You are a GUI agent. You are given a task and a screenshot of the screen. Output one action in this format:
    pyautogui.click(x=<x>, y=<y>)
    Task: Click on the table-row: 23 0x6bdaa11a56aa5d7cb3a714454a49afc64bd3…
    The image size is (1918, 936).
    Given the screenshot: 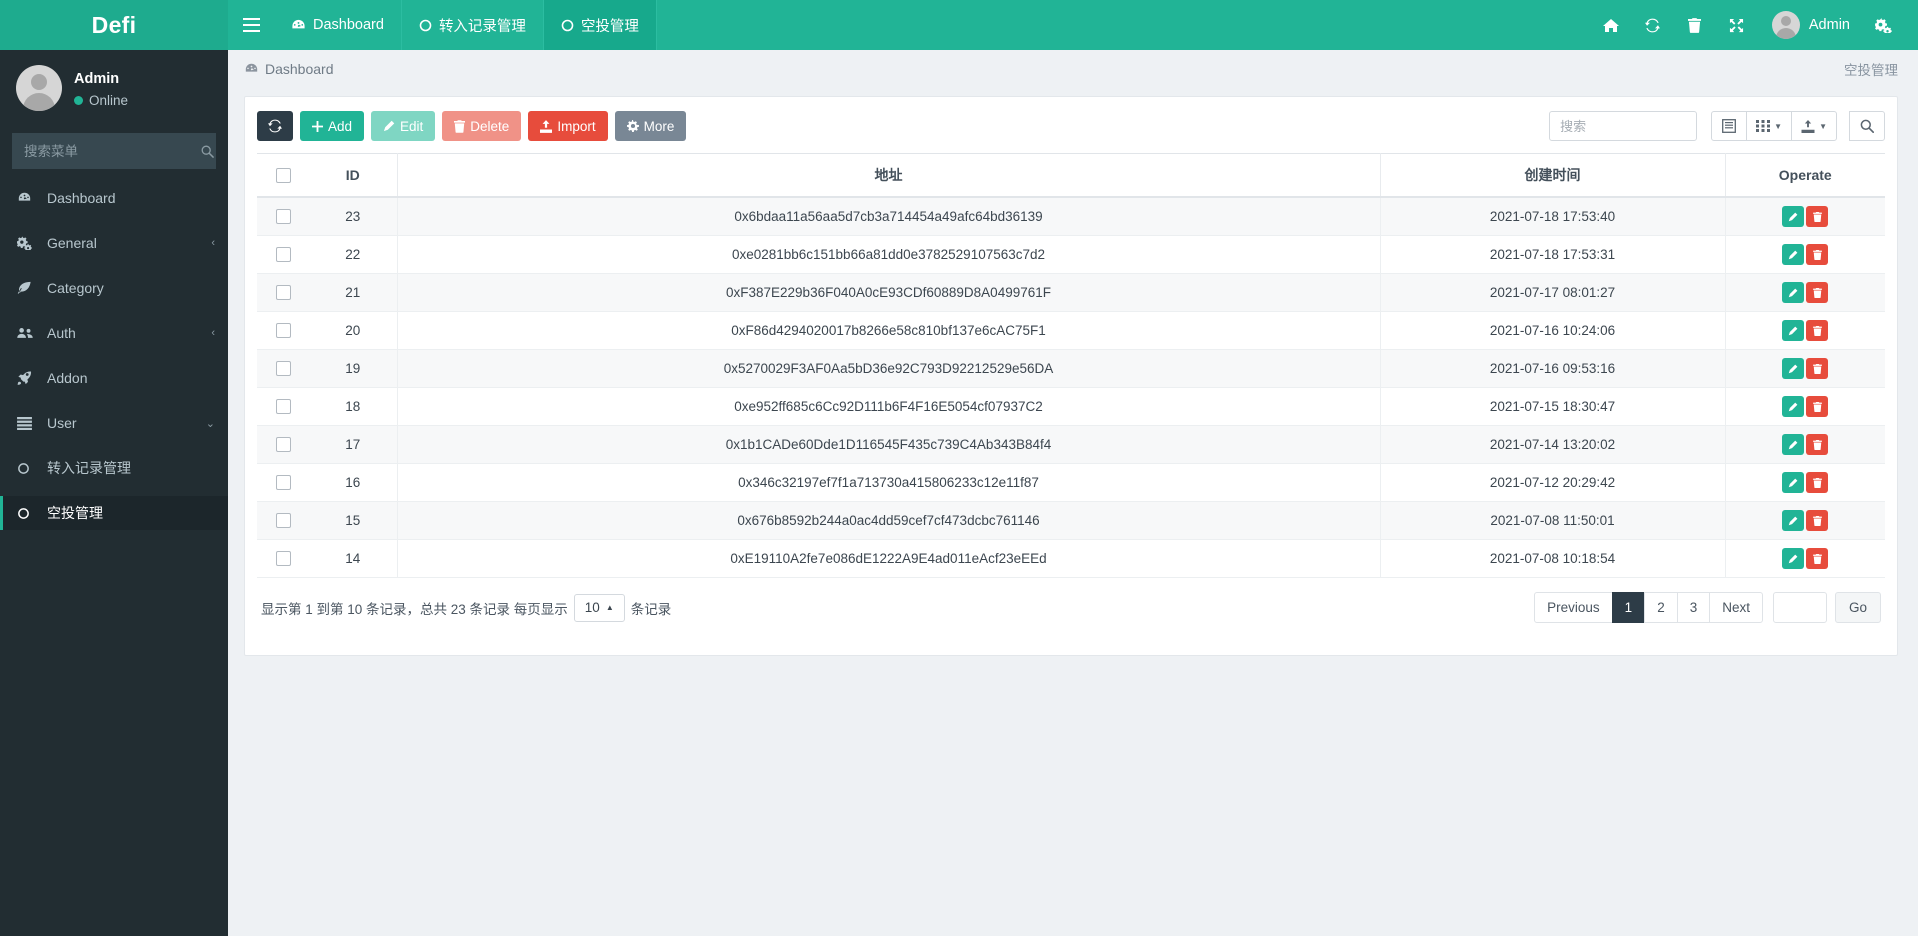 What is the action you would take?
    pyautogui.click(x=1071, y=216)
    